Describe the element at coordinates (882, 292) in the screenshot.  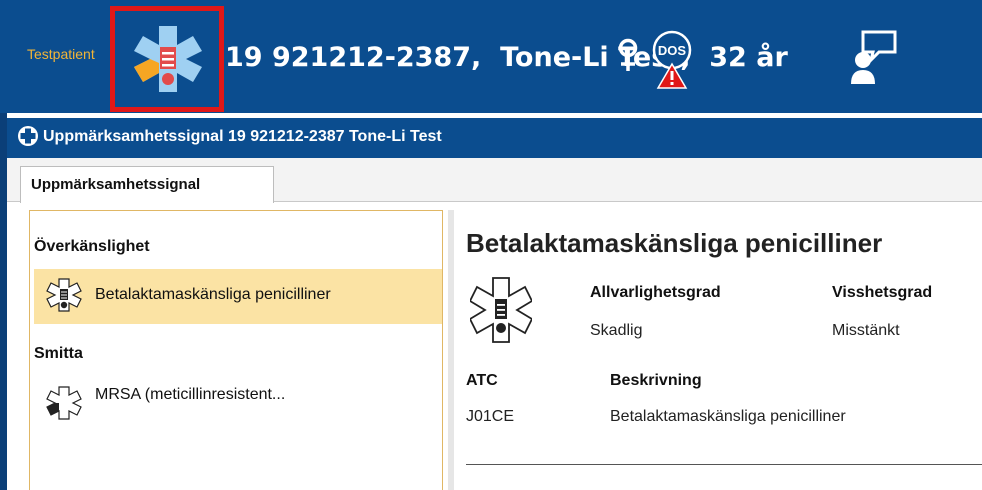
I see `certainty-label: Visshetsgrad` at that location.